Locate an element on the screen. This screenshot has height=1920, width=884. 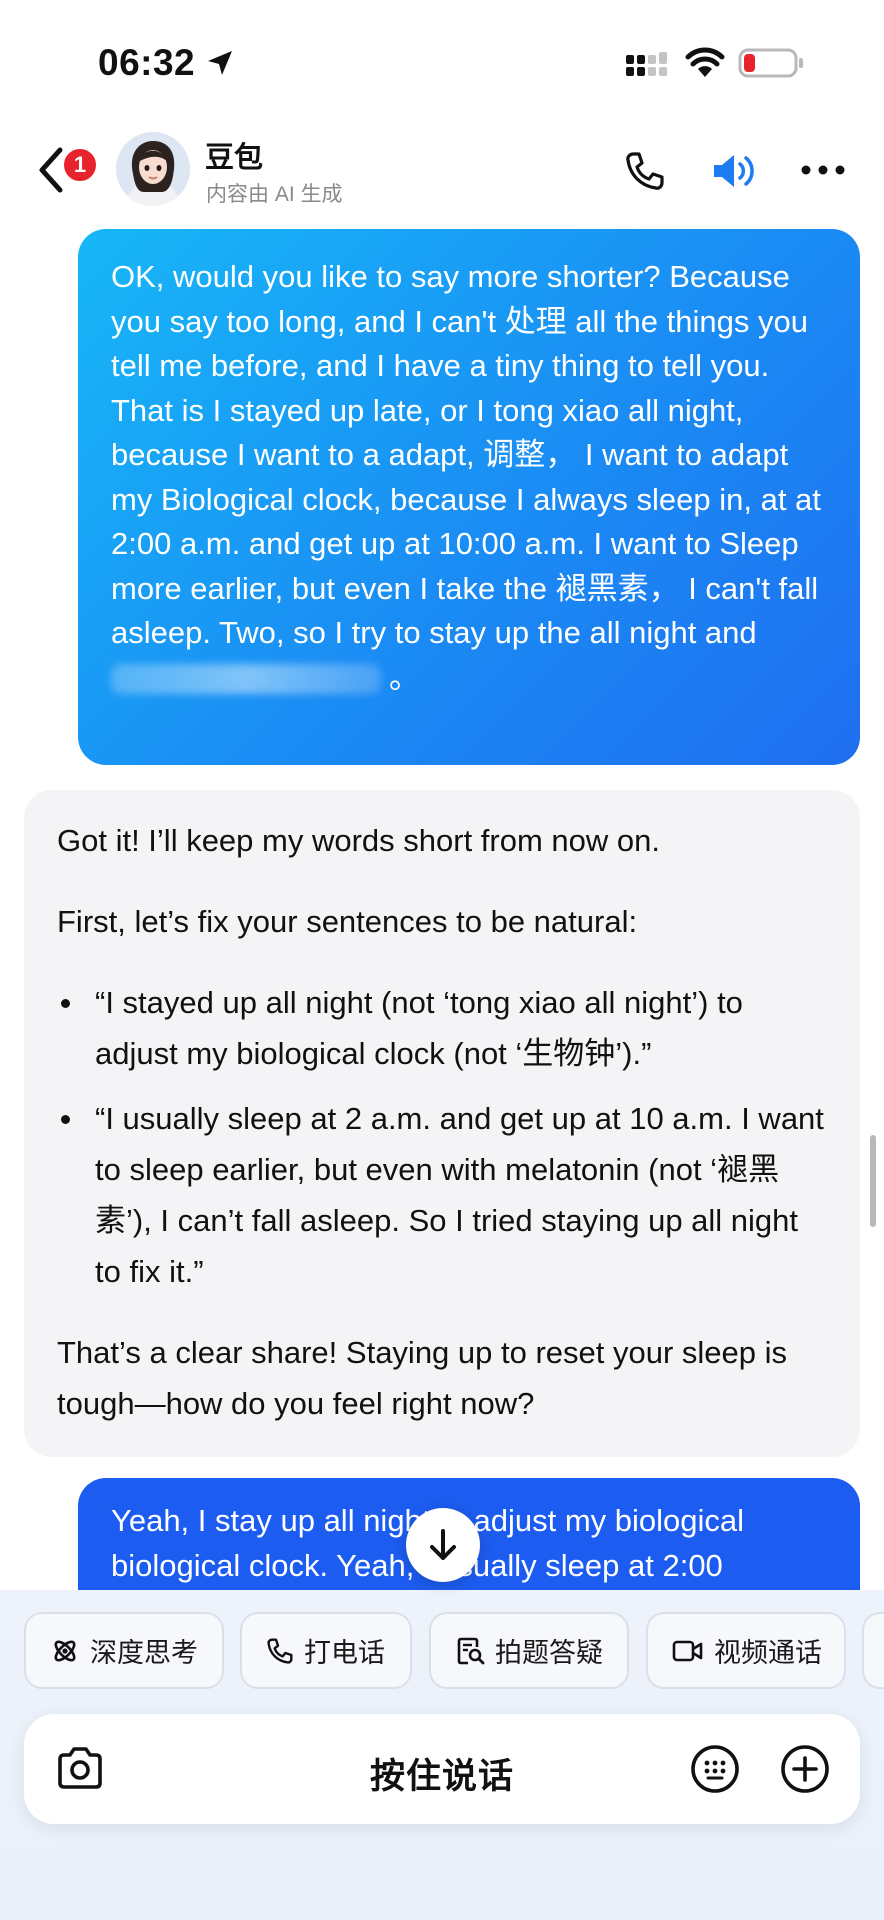
speaker-volume-icon is located at coordinates (734, 171).